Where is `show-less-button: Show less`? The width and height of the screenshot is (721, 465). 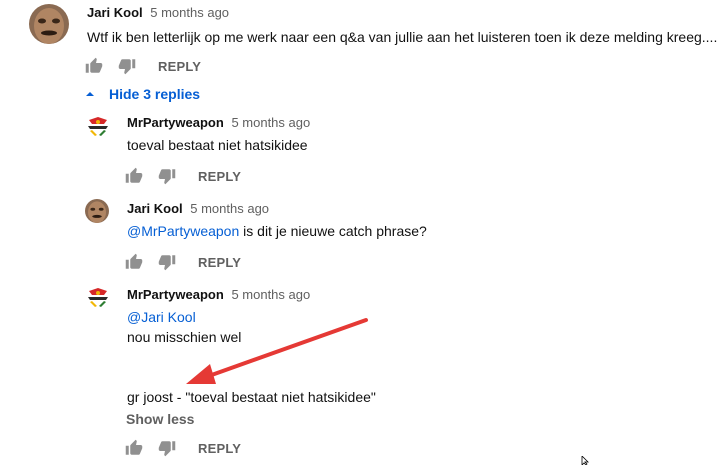 show-less-button: Show less is located at coordinates (160, 419).